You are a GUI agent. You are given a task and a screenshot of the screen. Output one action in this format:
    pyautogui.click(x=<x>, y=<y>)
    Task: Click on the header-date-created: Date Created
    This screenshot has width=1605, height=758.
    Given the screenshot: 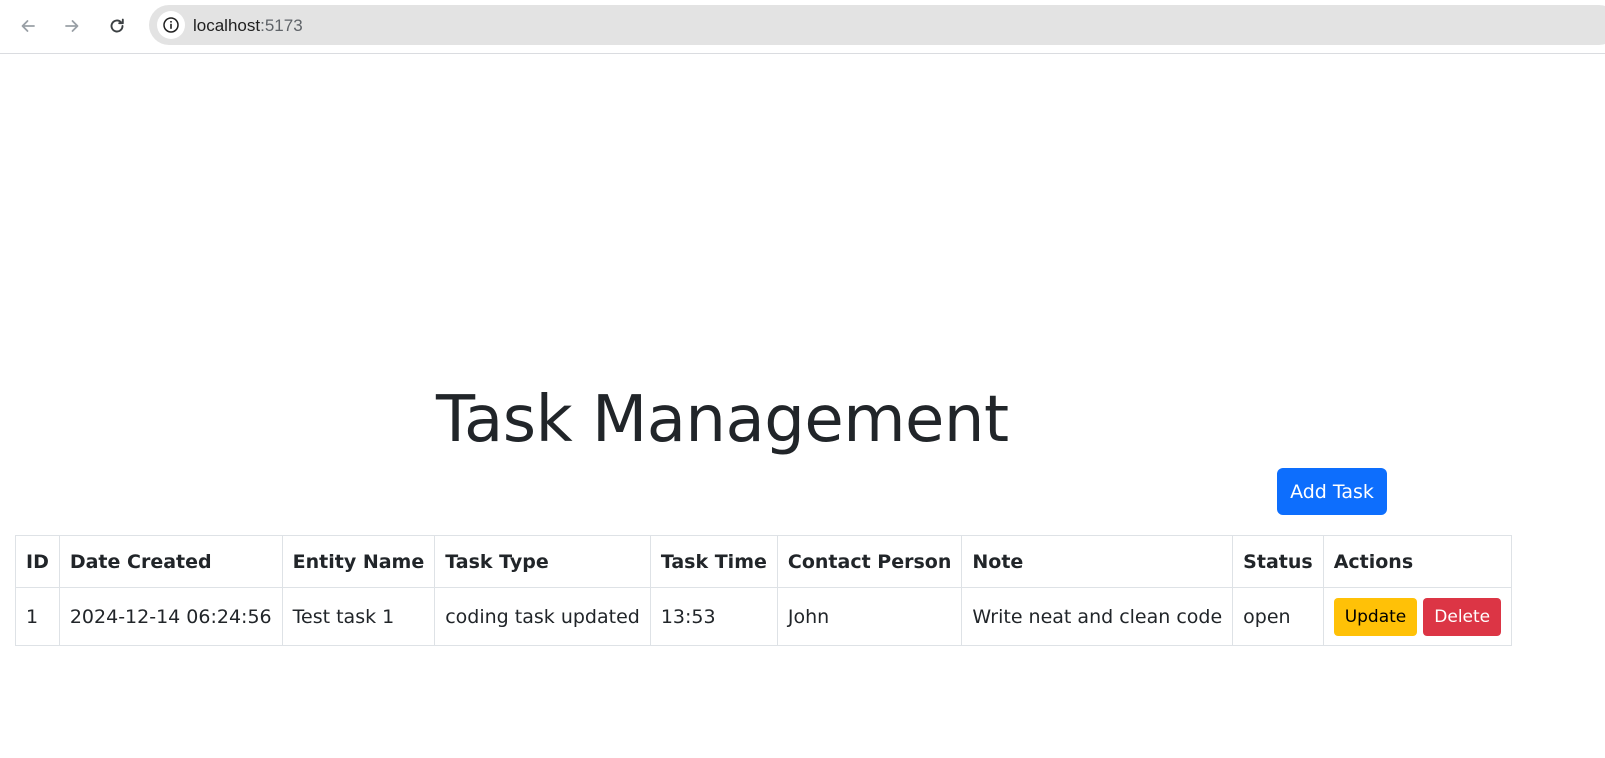 What is the action you would take?
    pyautogui.click(x=170, y=561)
    